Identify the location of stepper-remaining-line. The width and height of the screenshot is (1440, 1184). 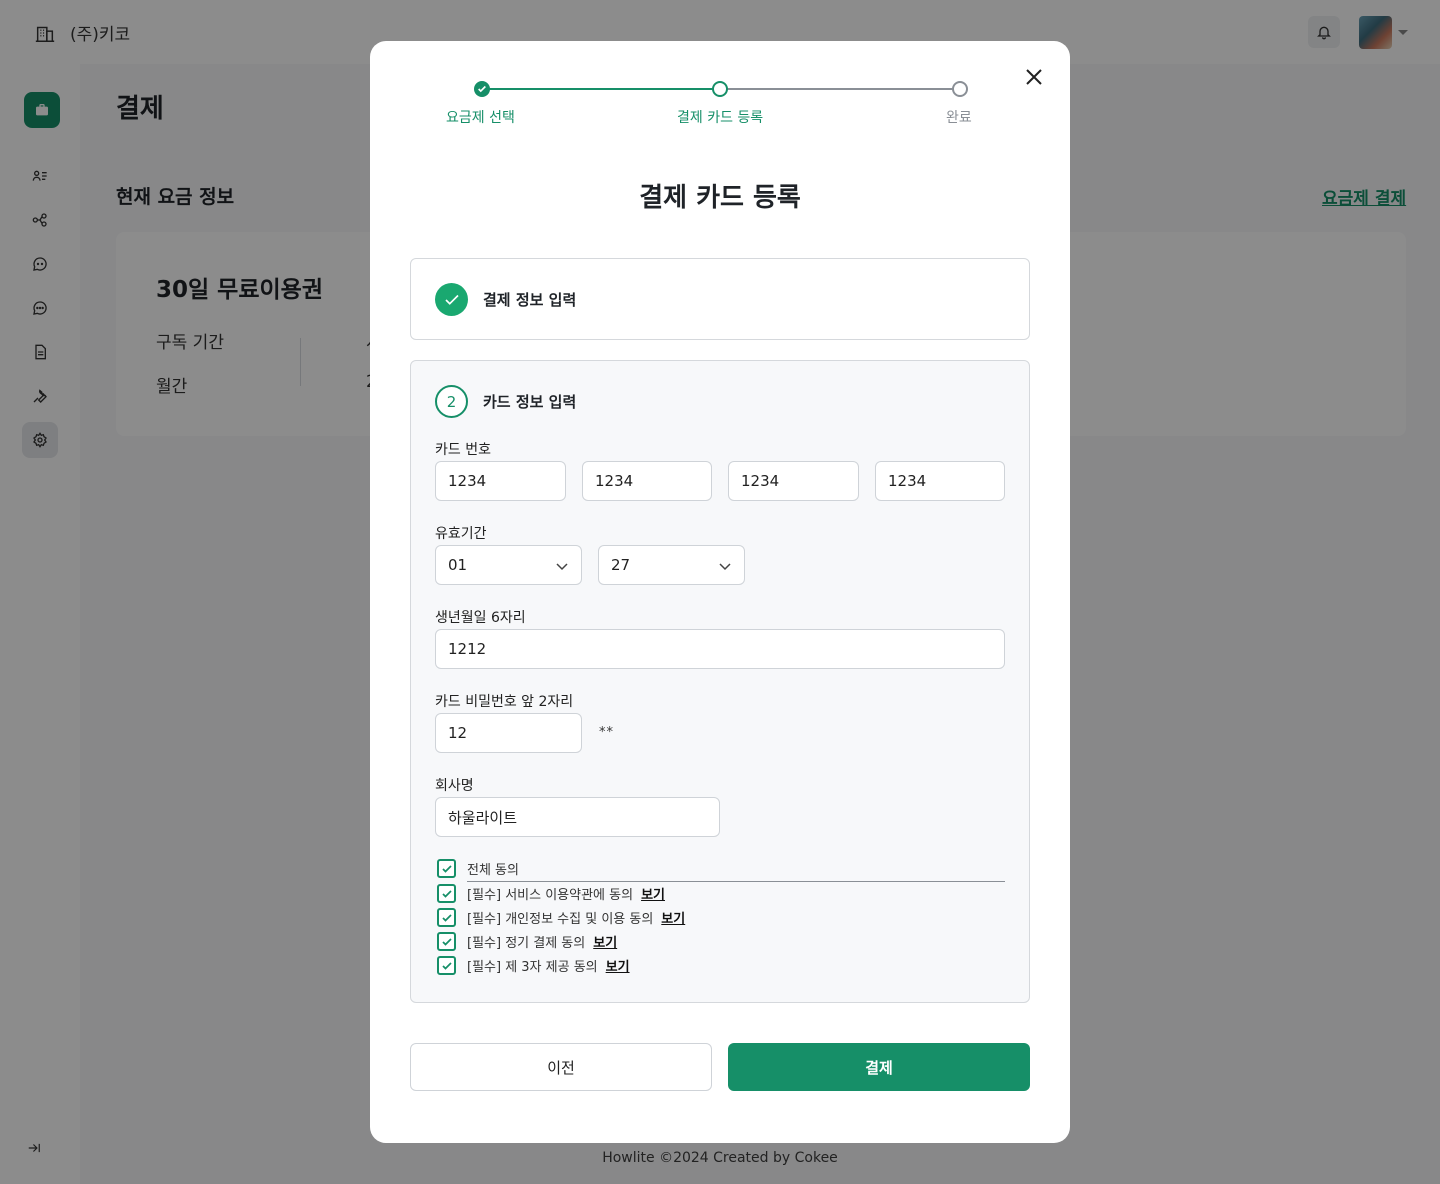
(840, 89).